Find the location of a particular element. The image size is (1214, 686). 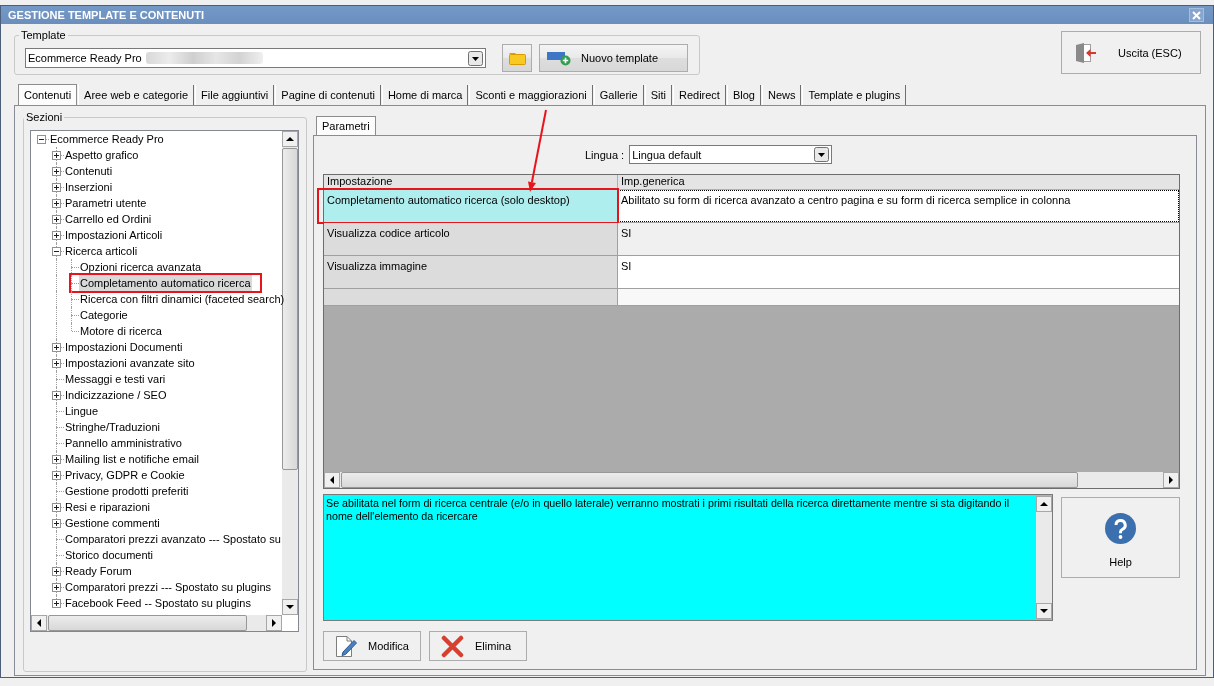

language-label: Lingua : is located at coordinates (605, 154).